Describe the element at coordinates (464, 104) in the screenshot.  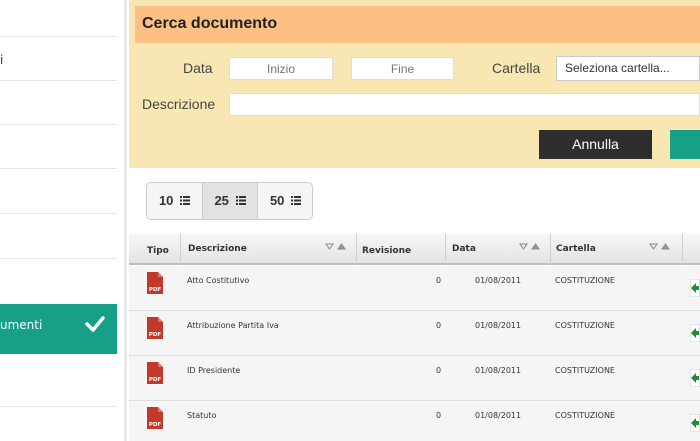
I see `description-input` at that location.